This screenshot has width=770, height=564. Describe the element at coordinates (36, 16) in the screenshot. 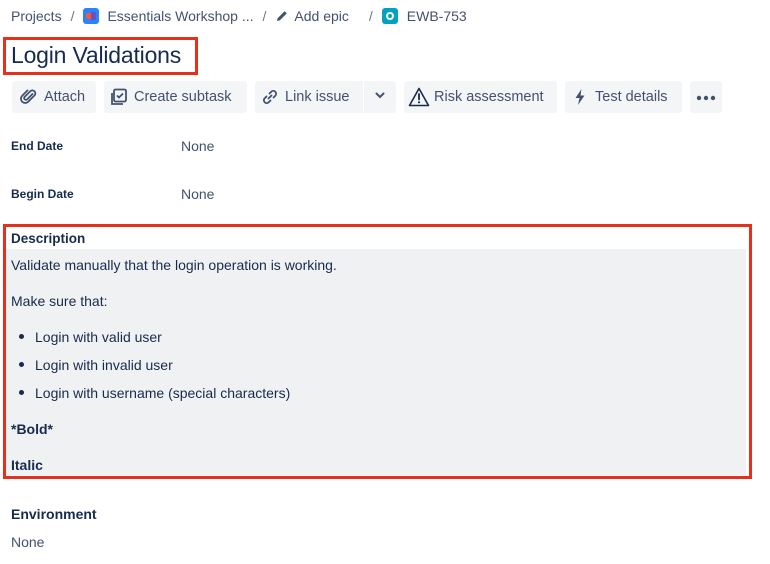

I see `breadcrumb-projects: Projects` at that location.